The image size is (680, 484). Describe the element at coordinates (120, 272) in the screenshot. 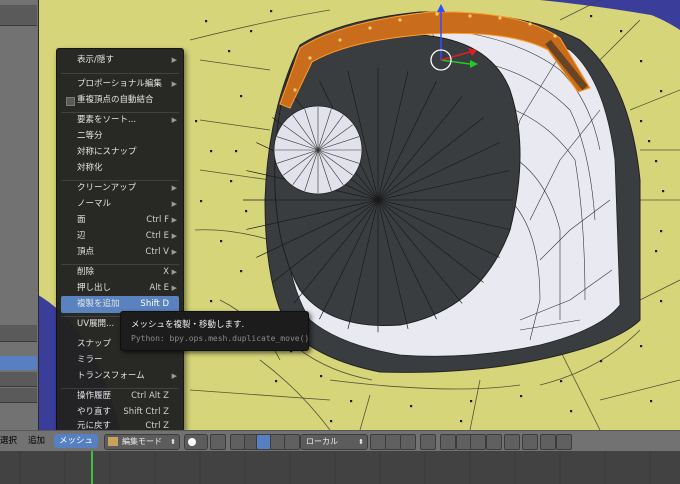

I see `menu-item-delete: 削除 X ▶` at that location.